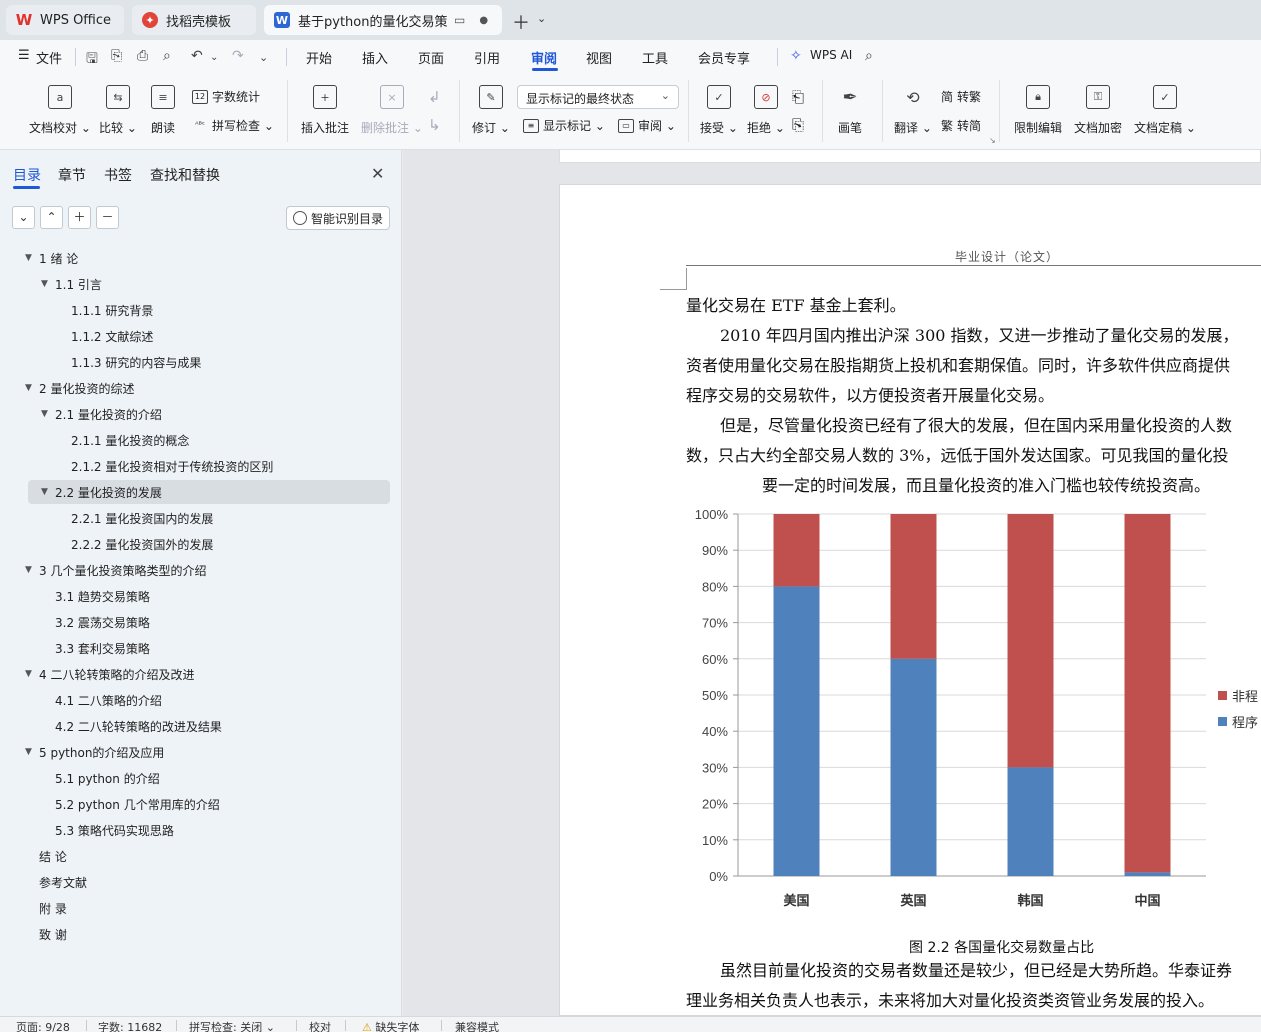 The image size is (1261, 1032). I want to click on remove-heading-button: －, so click(107, 217).